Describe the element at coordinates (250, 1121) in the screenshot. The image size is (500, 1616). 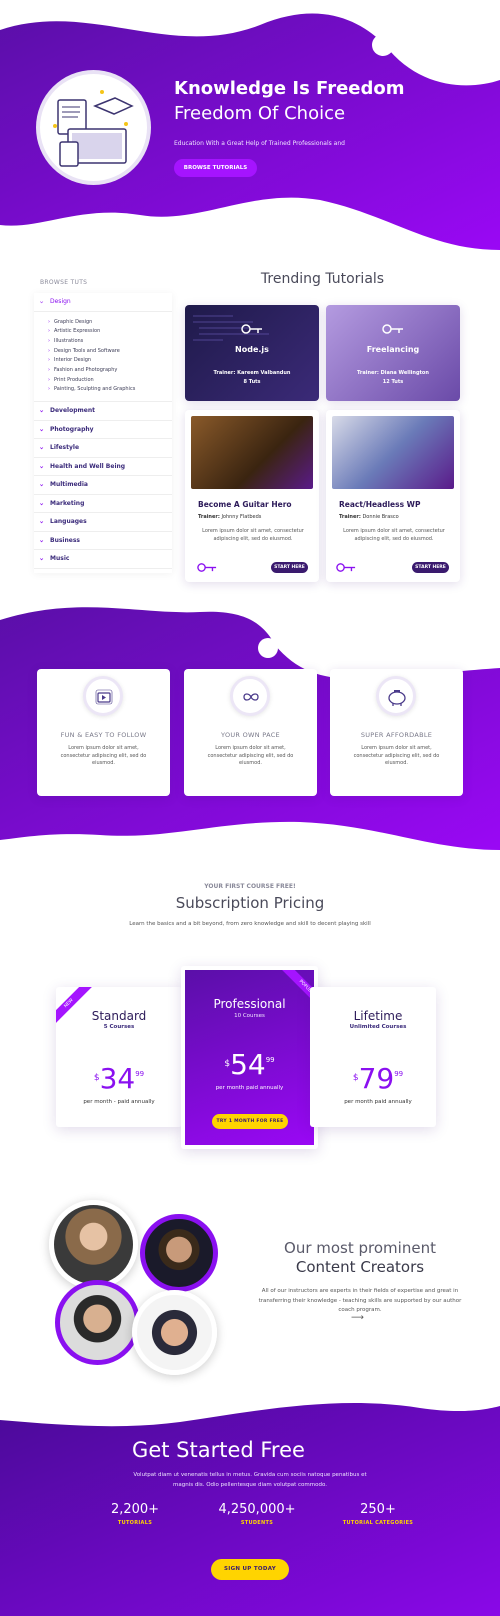
I see `try-free-button: TRY 1 MONTH FOR FREE` at that location.